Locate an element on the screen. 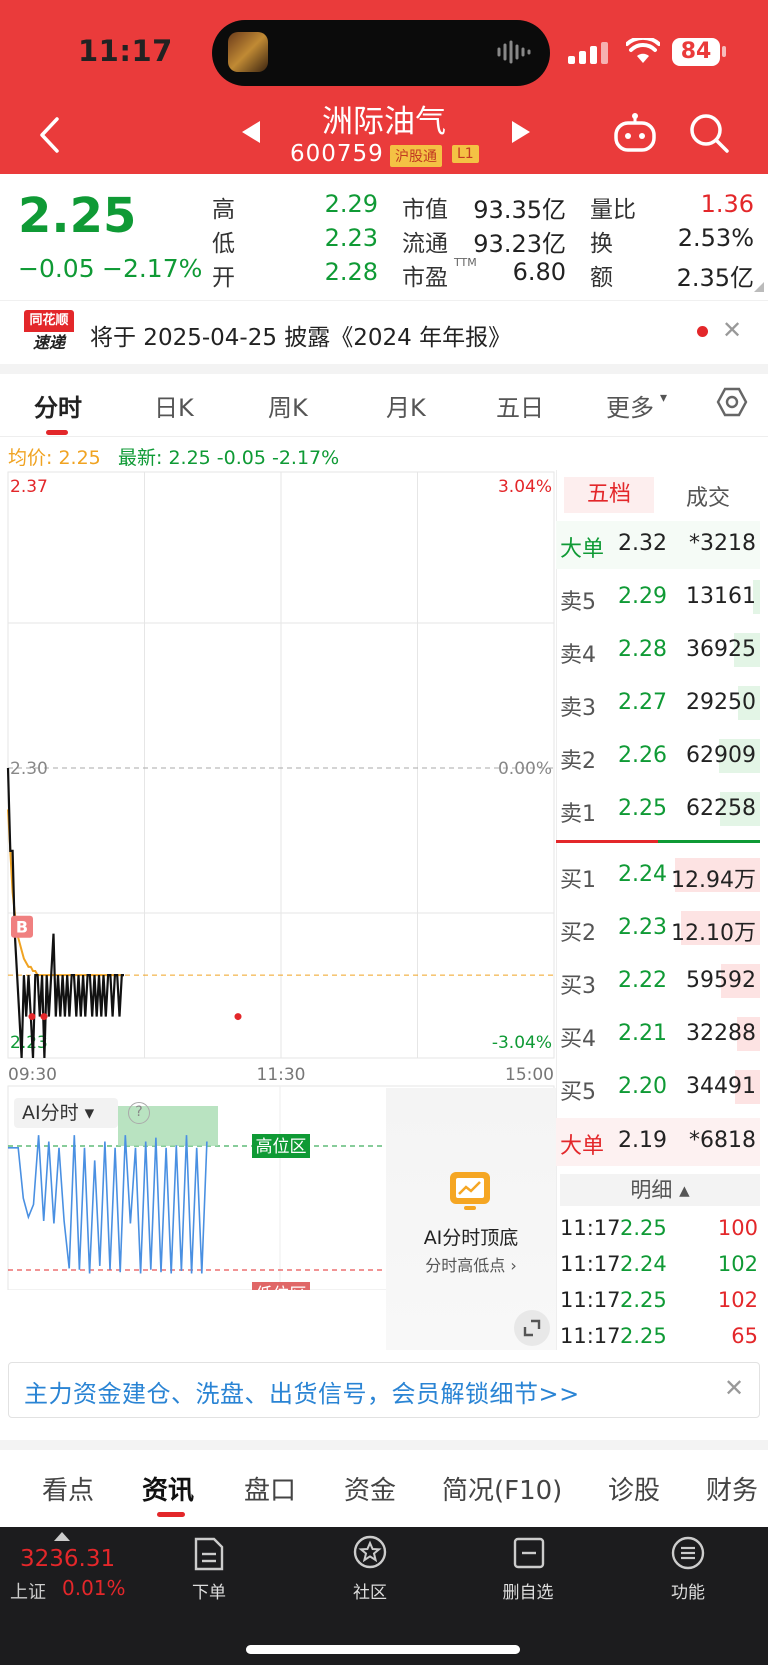 This screenshot has height=1665, width=768. chart-tab: 更多 ▾ is located at coordinates (636, 405).